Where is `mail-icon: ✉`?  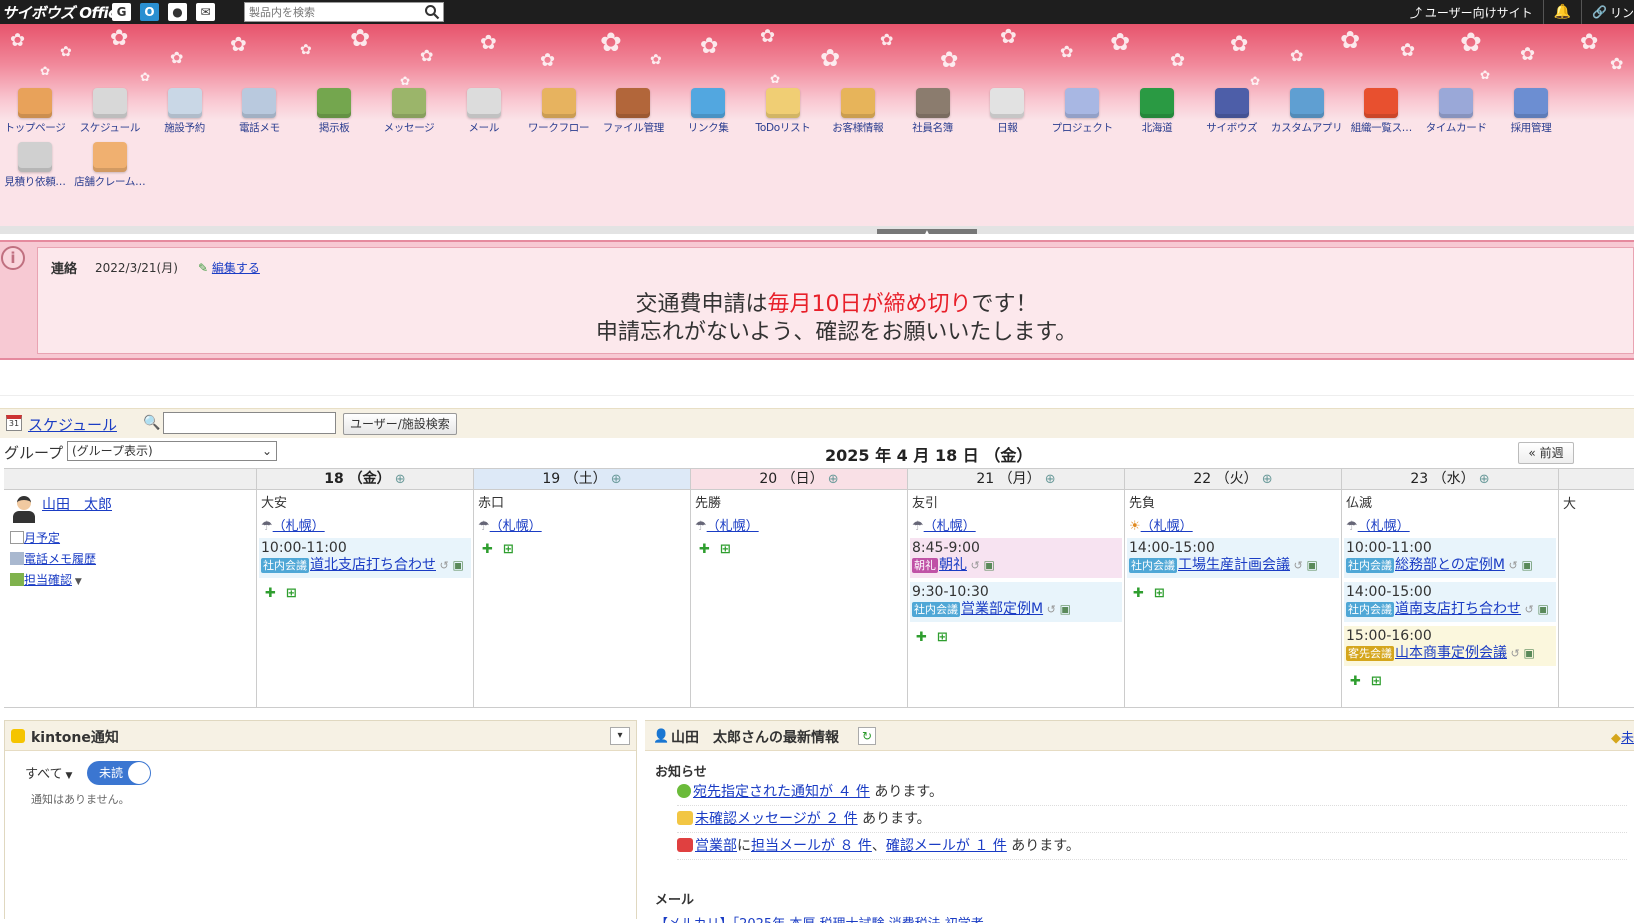
mail-icon: ✉ is located at coordinates (205, 12).